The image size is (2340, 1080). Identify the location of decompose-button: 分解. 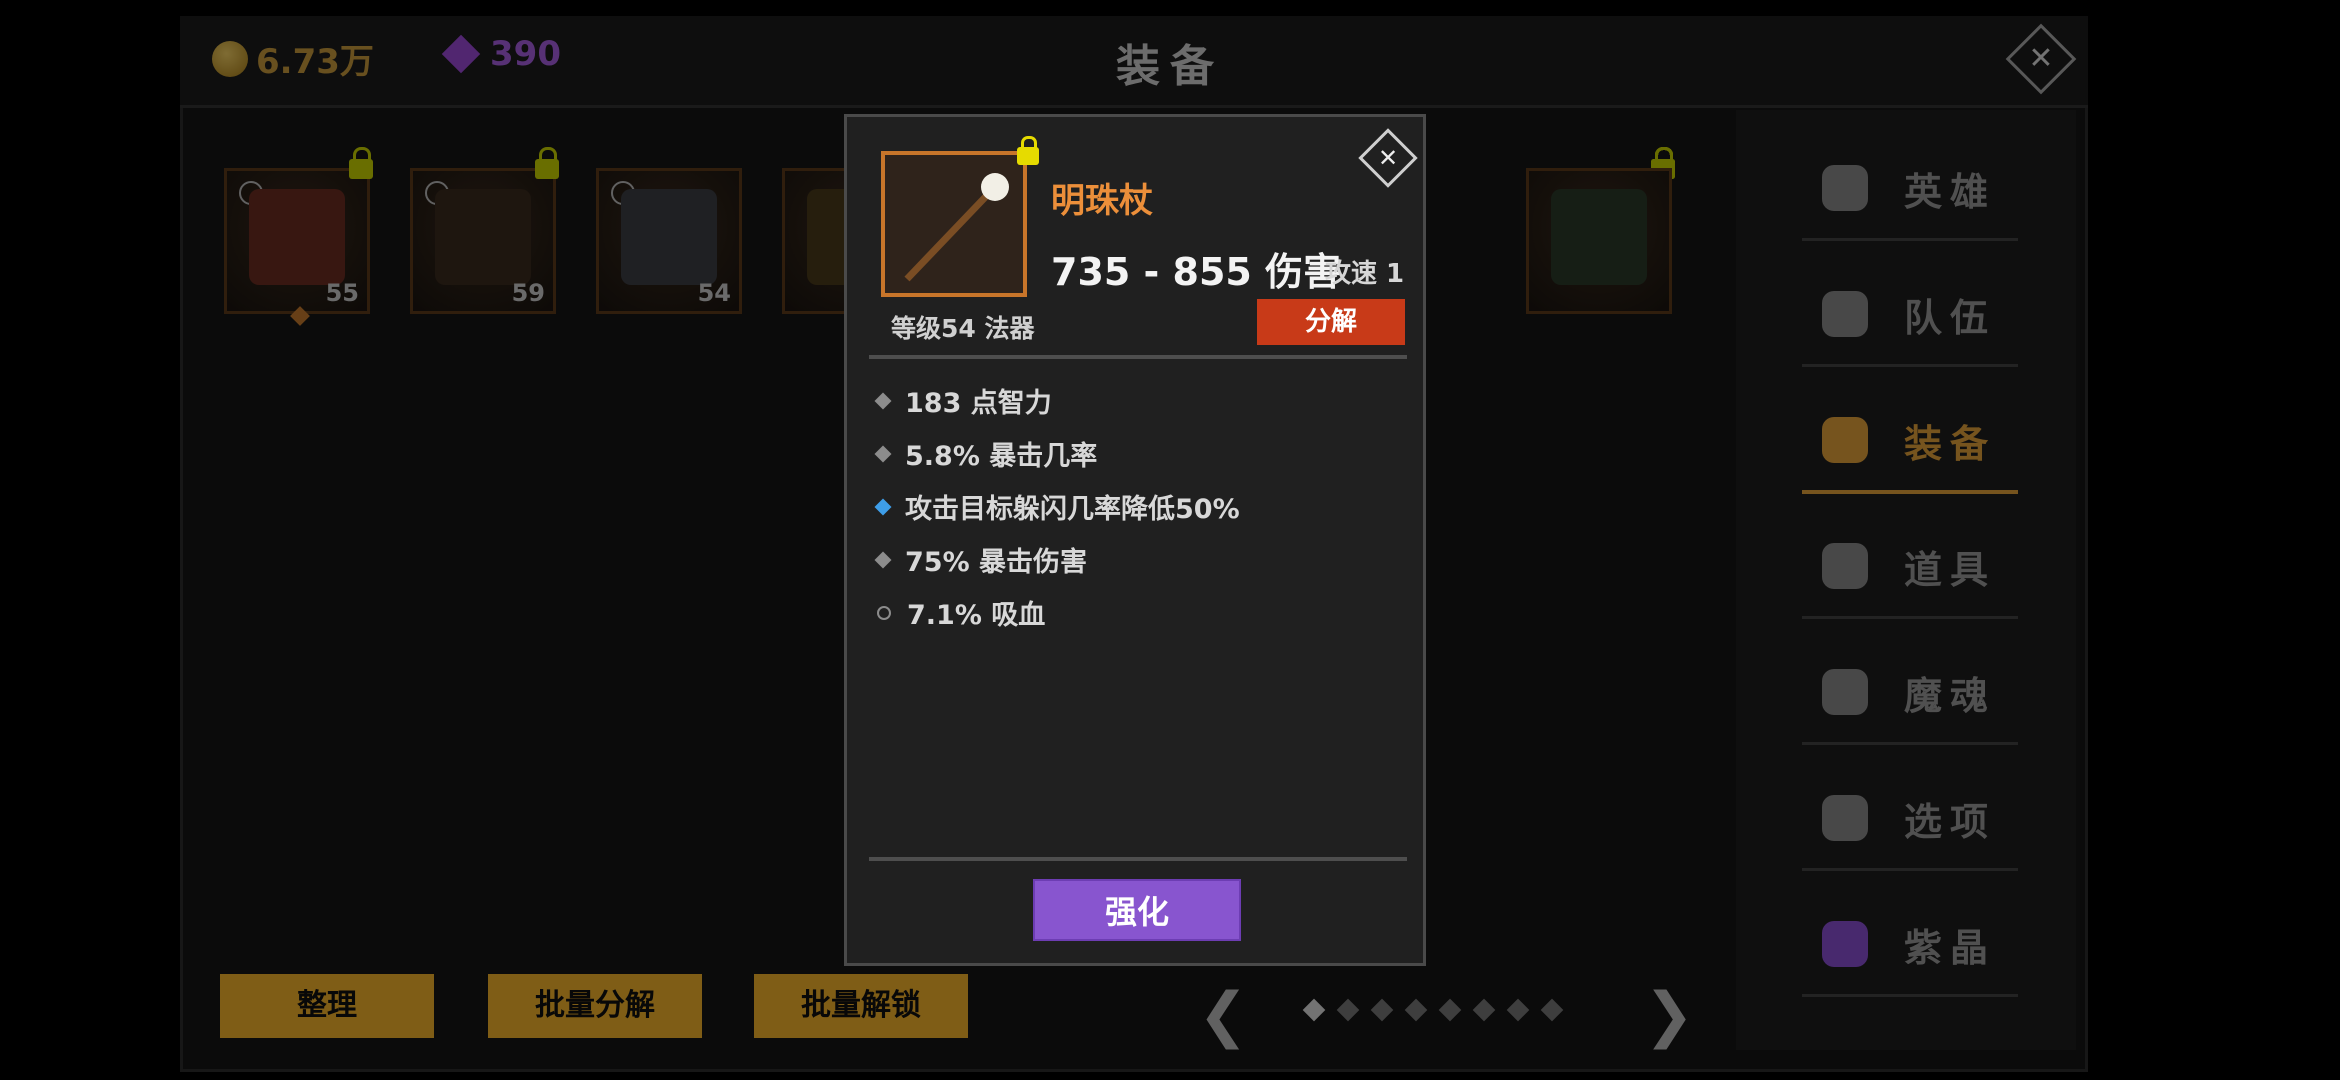
(1331, 322).